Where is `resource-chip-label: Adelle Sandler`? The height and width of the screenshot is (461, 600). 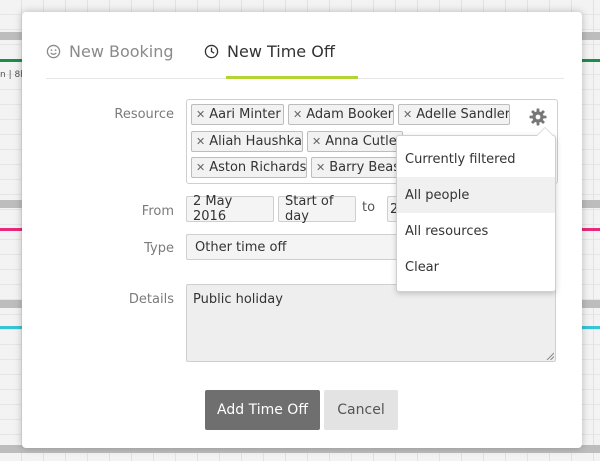 resource-chip-label: Adelle Sandler is located at coordinates (463, 114).